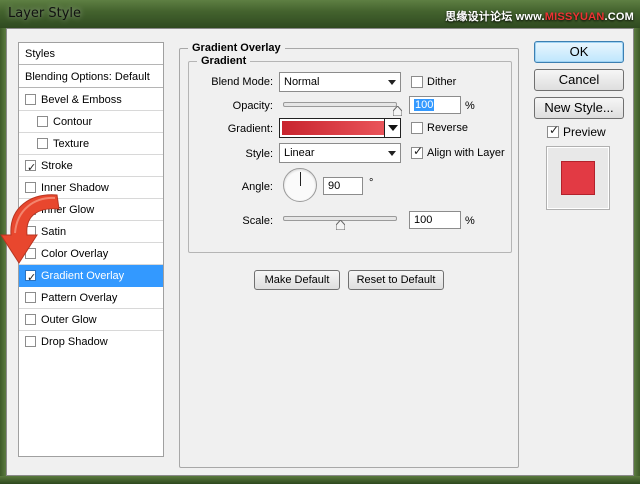  Describe the element at coordinates (236, 48) in the screenshot. I see `gradient-overlay-title: Gradient Overlay` at that location.